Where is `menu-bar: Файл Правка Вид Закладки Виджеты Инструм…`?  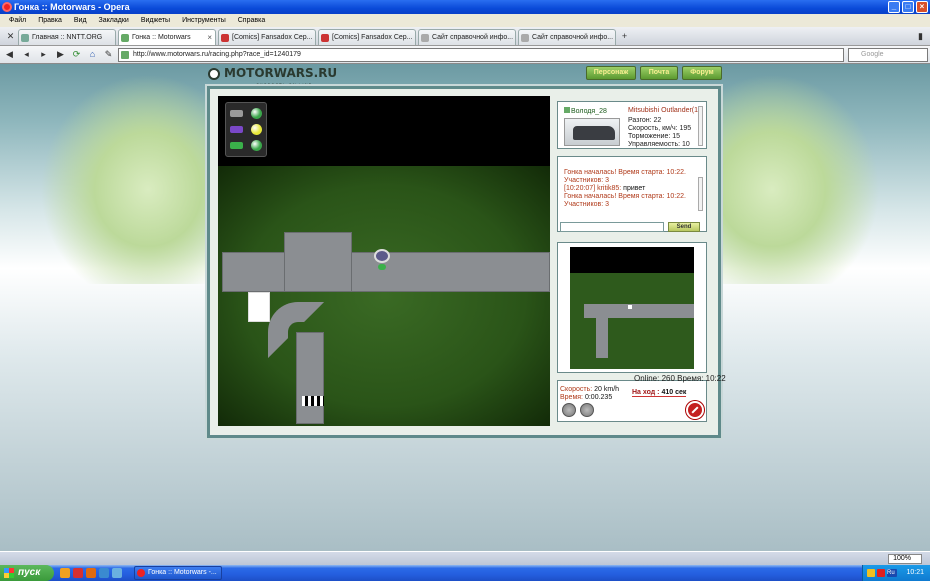
menu-bar: Файл Правка Вид Закладки Виджеты Инструм… is located at coordinates (465, 20).